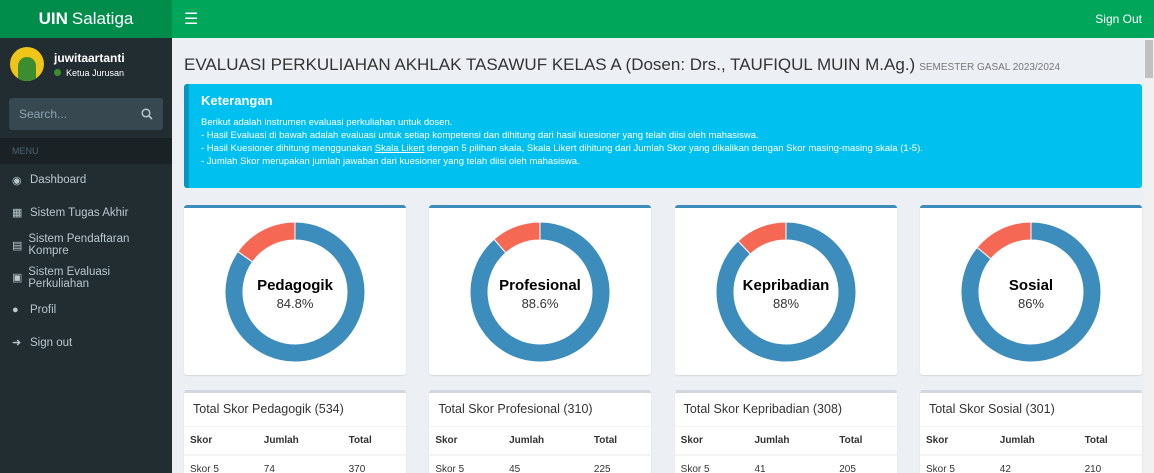 The image size is (1154, 473). I want to click on brand-logo: UIN Salatiga, so click(86, 19).